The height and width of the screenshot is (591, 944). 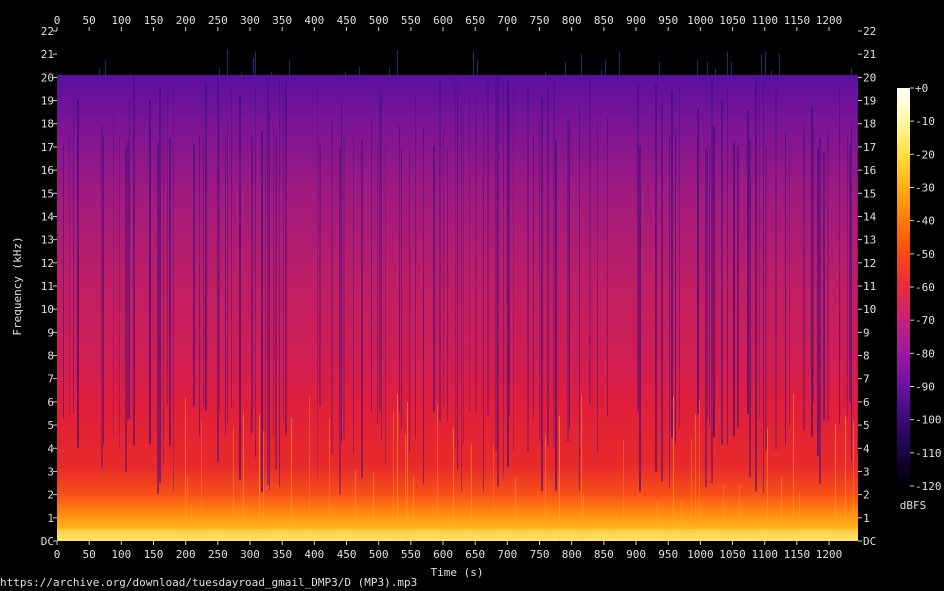 What do you see at coordinates (314, 20) in the screenshot?
I see `x-tick-label-top: 400` at bounding box center [314, 20].